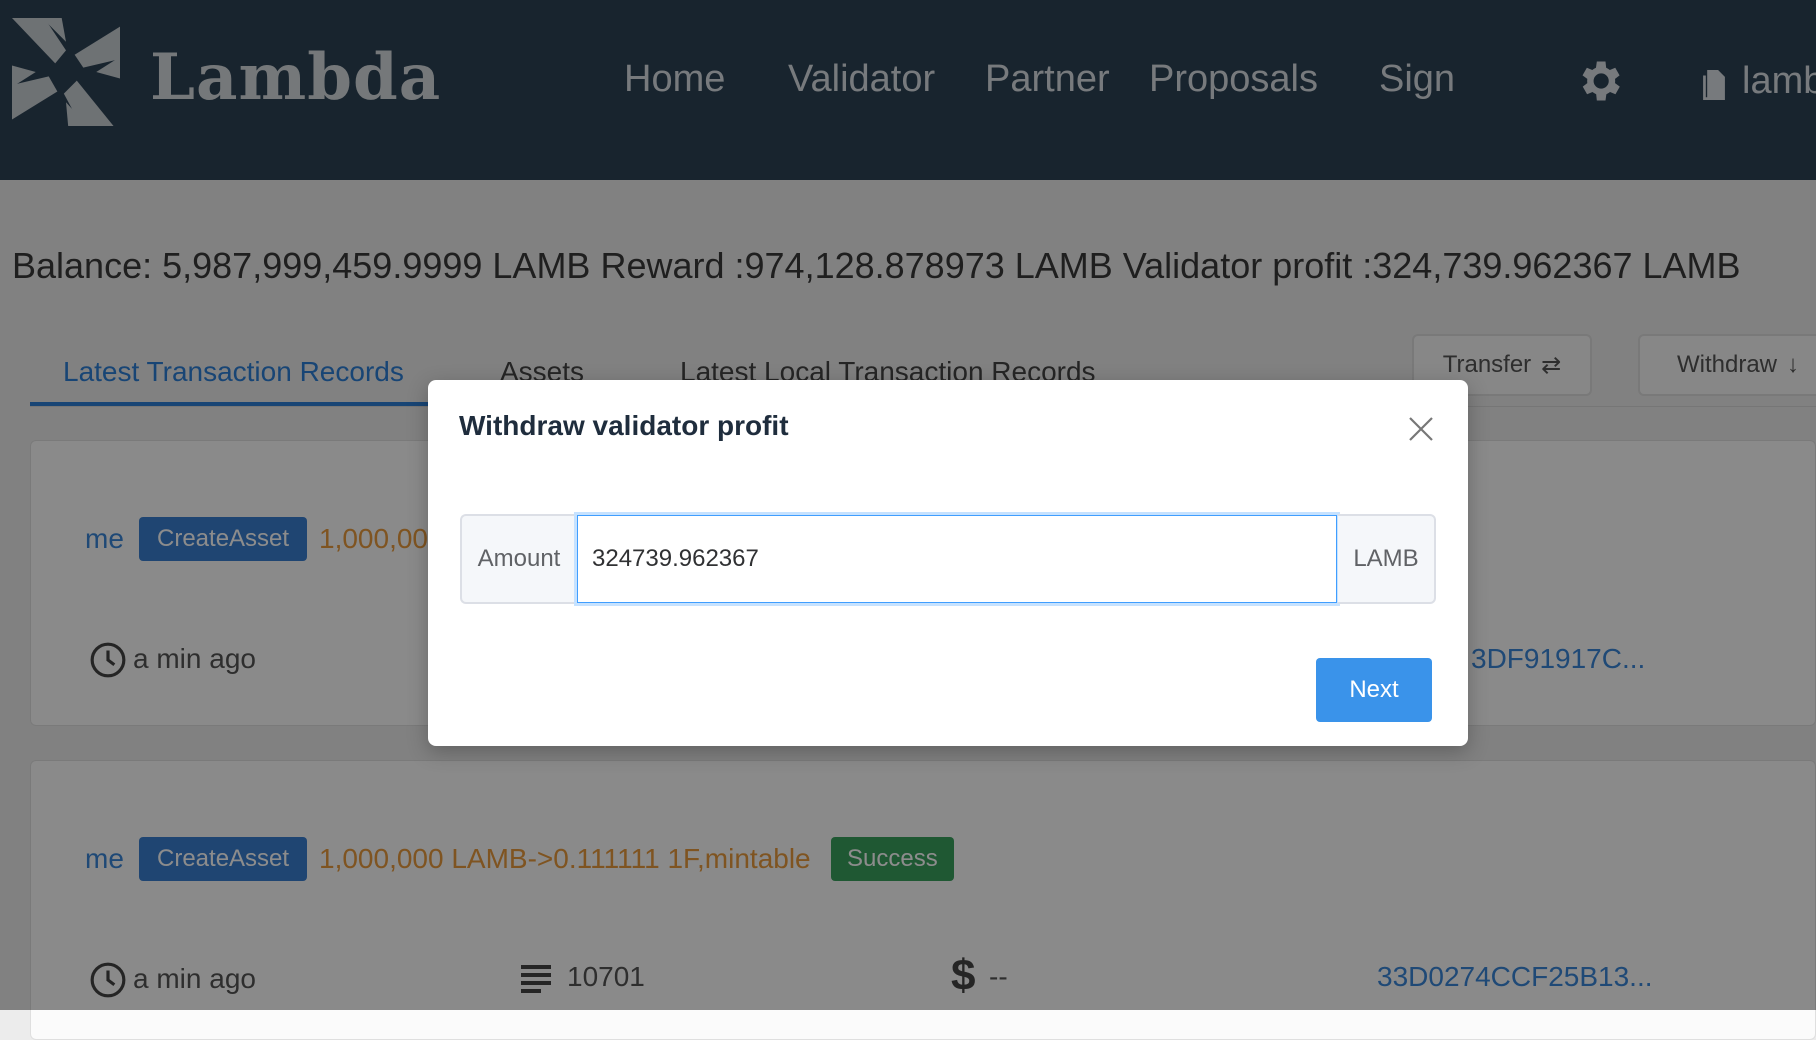  Describe the element at coordinates (518, 559) in the screenshot. I see `amount-label: Amount` at that location.